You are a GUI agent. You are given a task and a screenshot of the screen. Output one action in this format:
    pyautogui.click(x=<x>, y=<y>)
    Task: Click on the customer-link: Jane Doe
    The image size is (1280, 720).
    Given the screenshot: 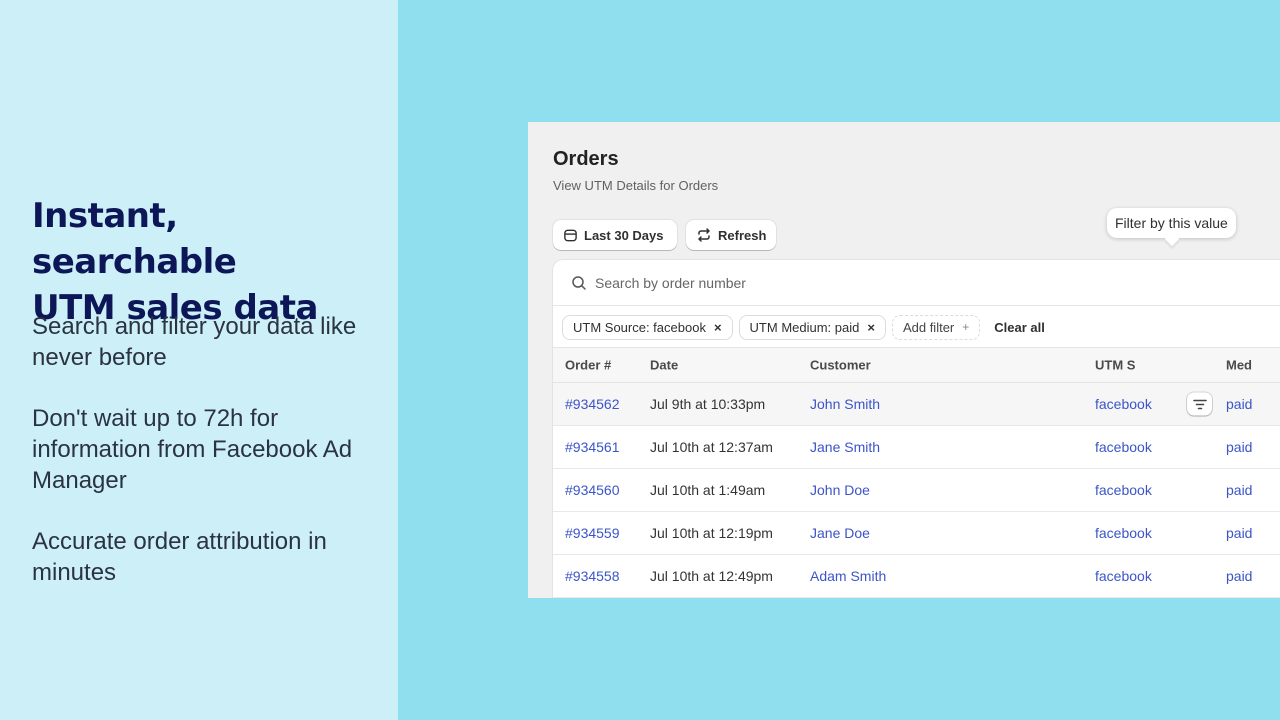 What is the action you would take?
    pyautogui.click(x=840, y=533)
    